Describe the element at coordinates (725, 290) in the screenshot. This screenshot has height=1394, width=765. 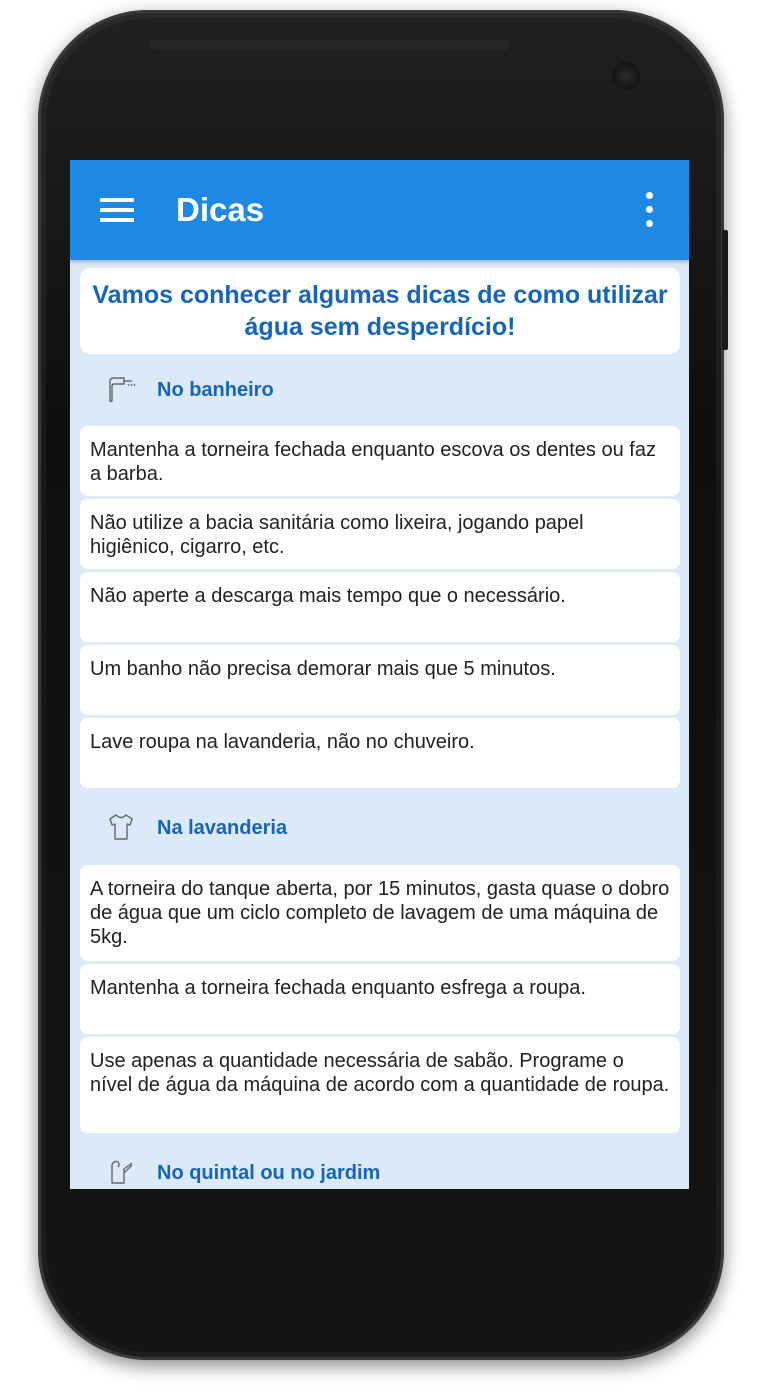
I see `phone-side-button` at that location.